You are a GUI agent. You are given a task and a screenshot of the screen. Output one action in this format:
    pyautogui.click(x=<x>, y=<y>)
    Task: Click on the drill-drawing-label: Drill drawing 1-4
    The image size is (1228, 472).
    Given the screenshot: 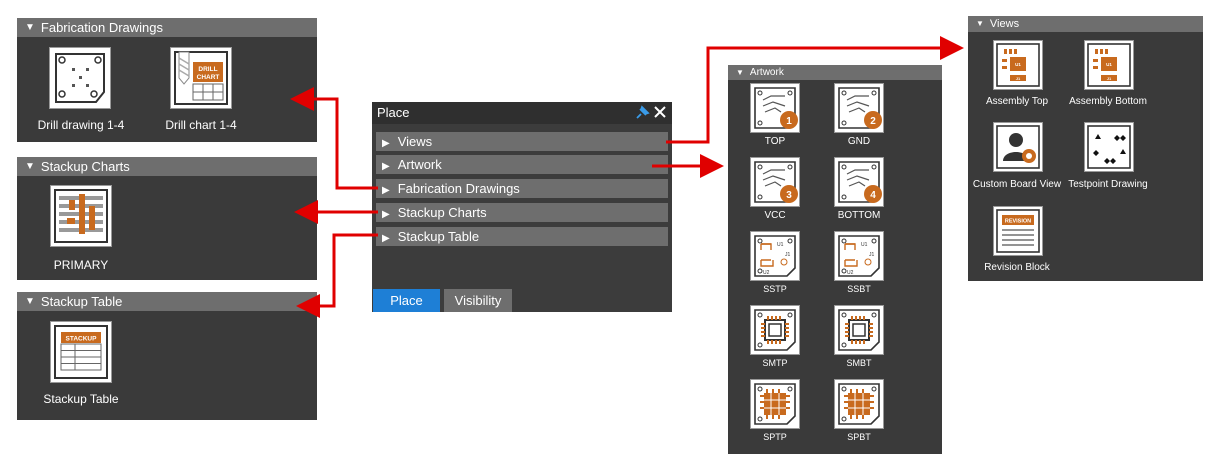 What is the action you would take?
    pyautogui.click(x=81, y=125)
    